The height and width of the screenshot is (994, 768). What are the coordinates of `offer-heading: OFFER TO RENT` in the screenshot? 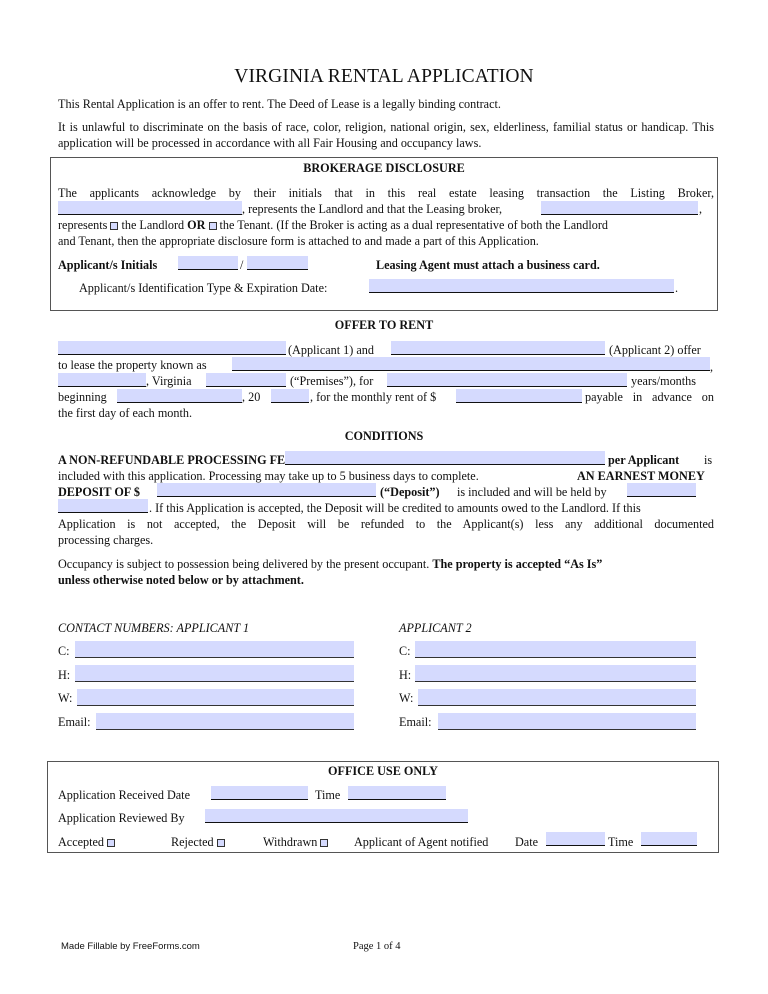 It's located at (384, 325).